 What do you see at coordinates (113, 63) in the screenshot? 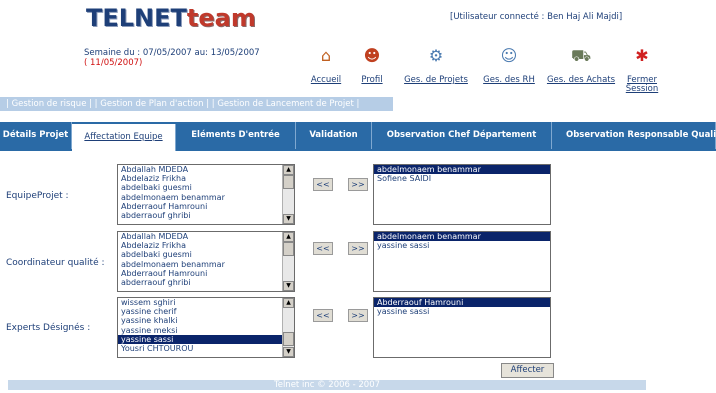
I see `current-date: ( 11/05/2007)` at bounding box center [113, 63].